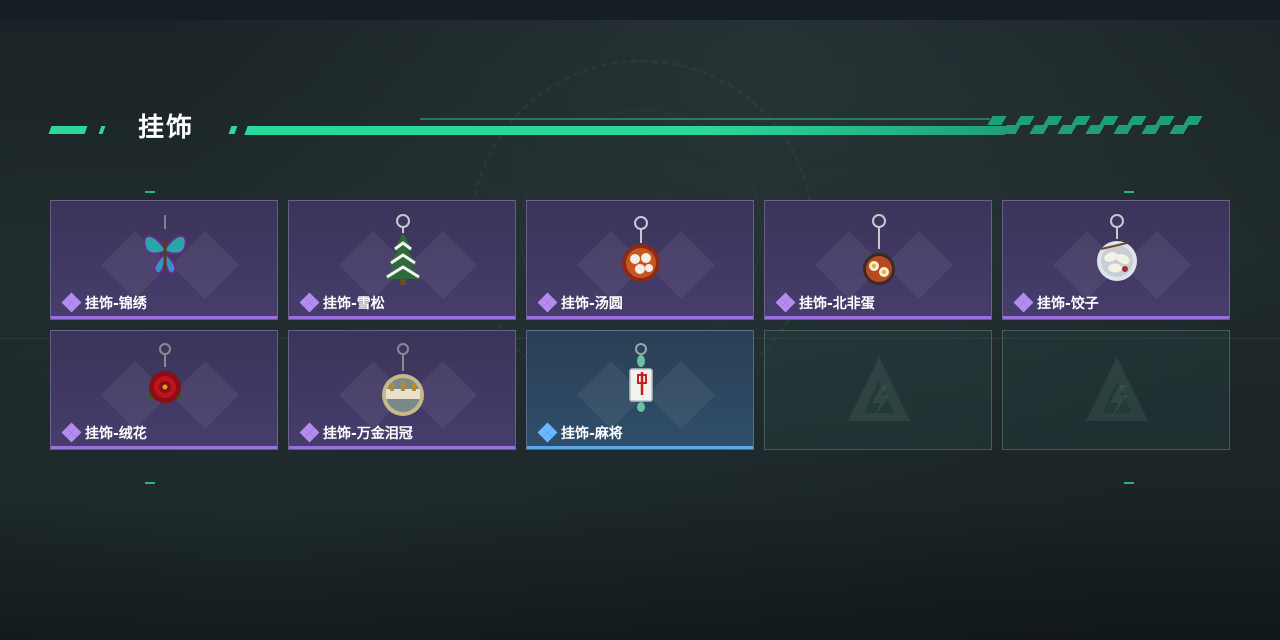  I want to click on charm-label: 挂饰-汤圆, so click(580, 302).